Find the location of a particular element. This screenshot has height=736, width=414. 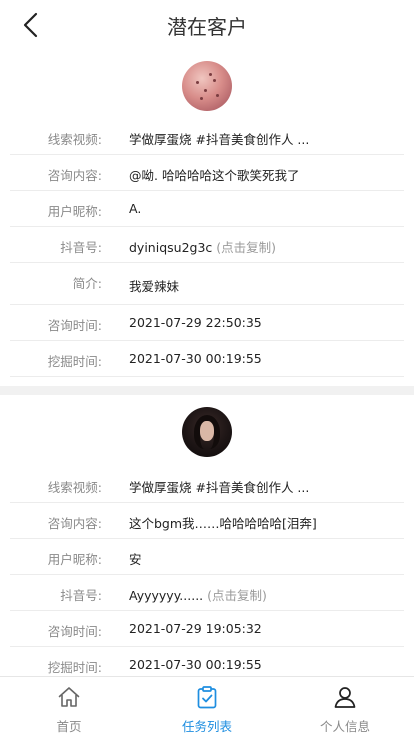

tab-task-list: 任务列表 is located at coordinates (207, 706).